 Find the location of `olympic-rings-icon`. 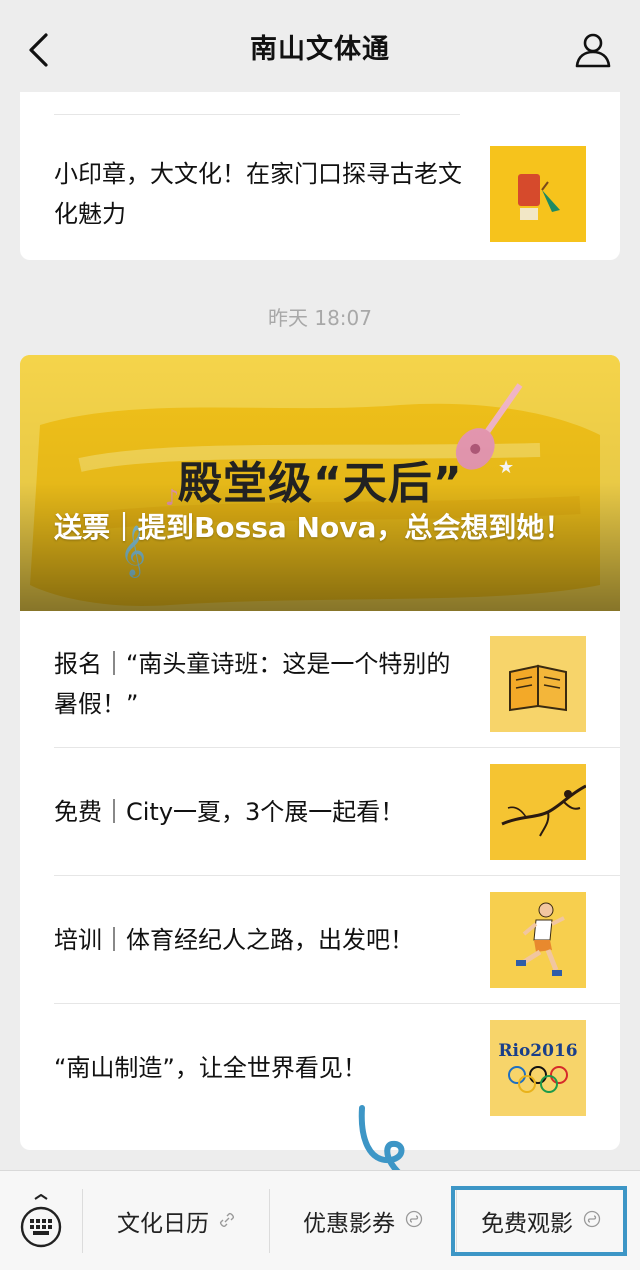

olympic-rings-icon is located at coordinates (538, 1079).